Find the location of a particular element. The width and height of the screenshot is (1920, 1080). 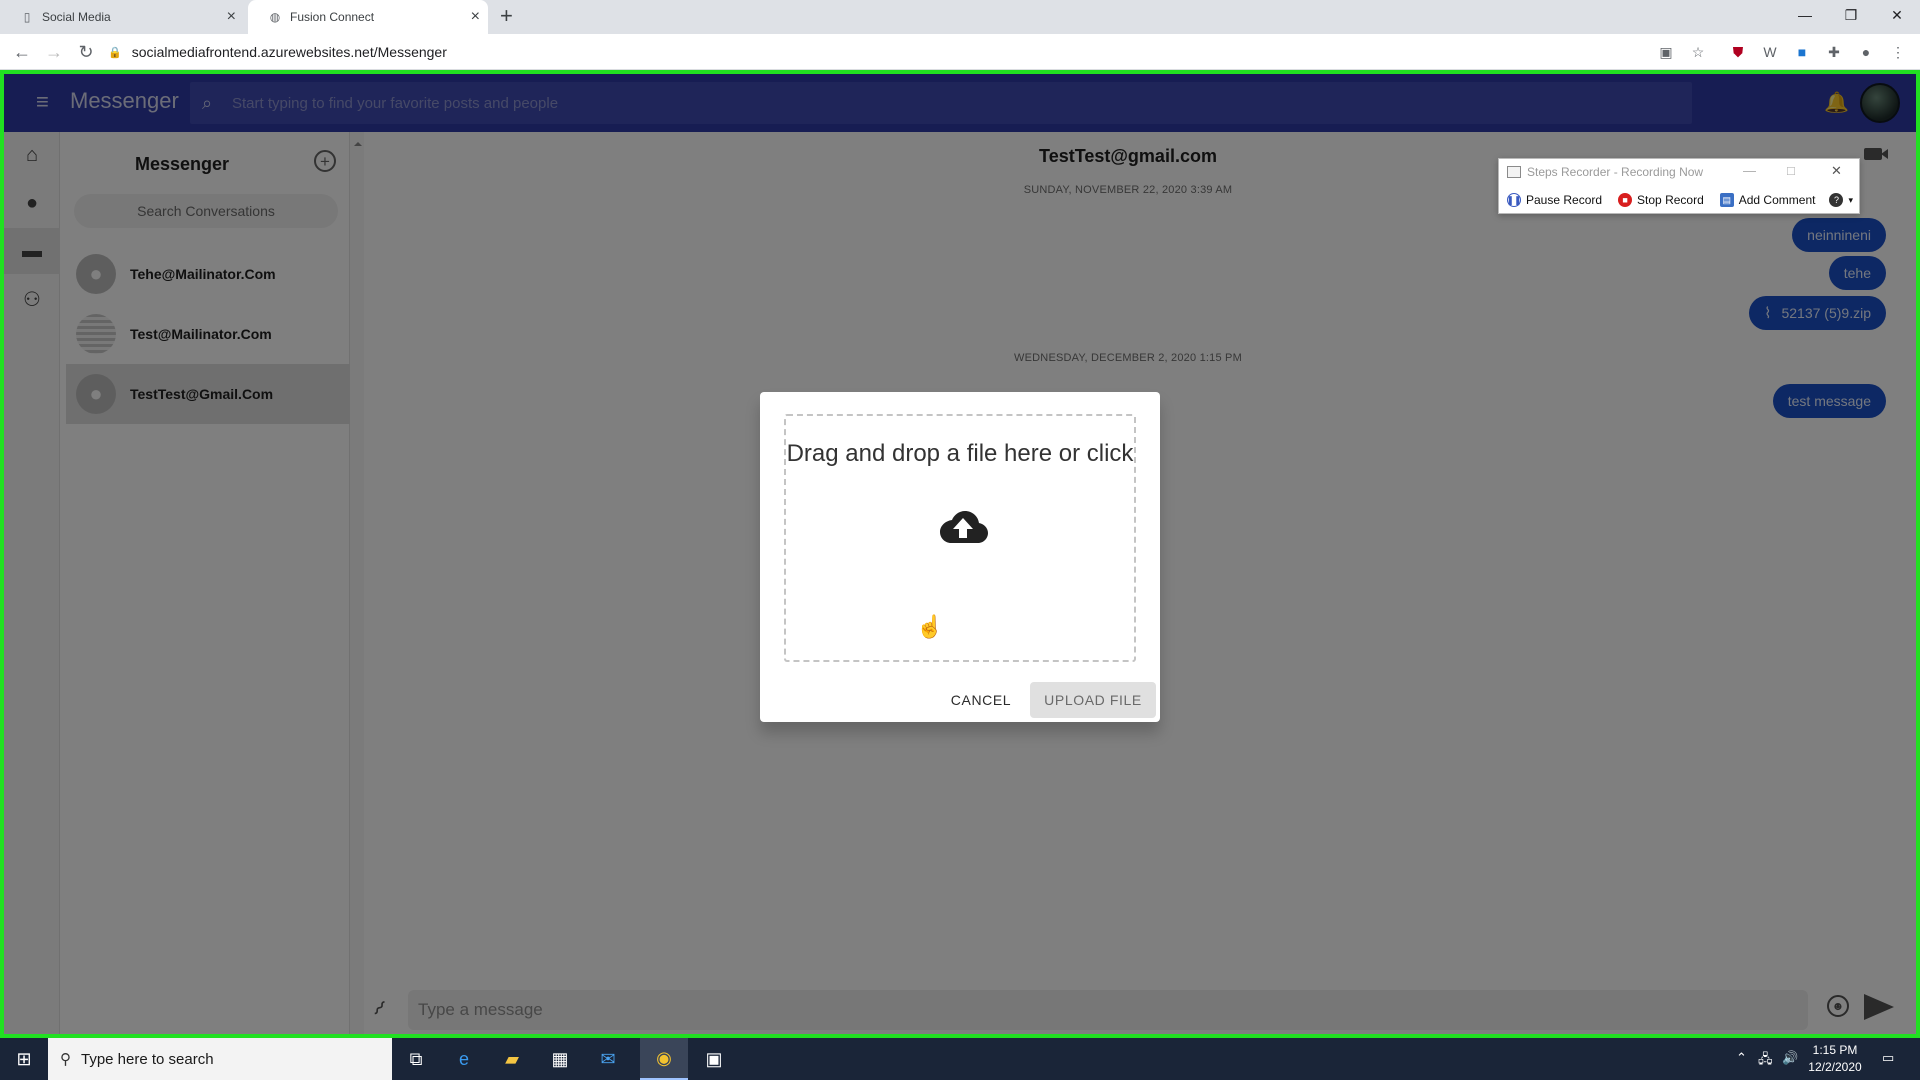

close-icon: ✕ is located at coordinates (1836, 171).